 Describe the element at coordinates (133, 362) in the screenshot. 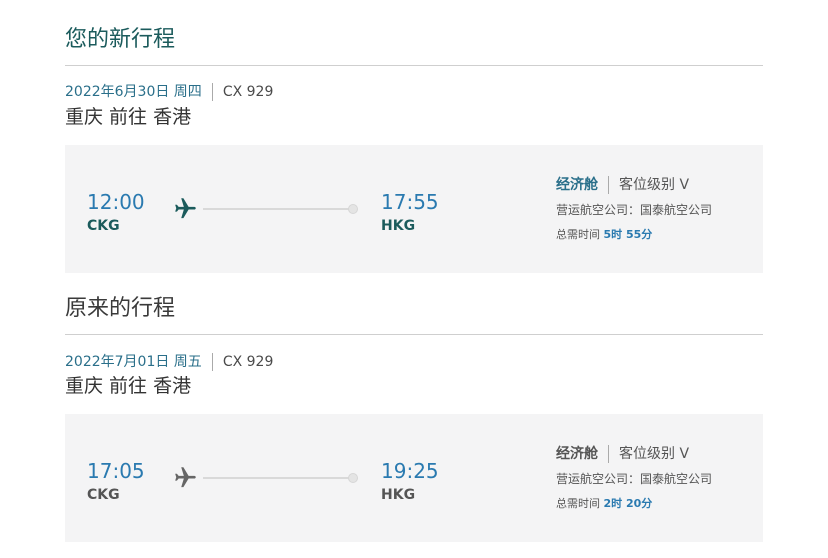

I see `orig-flight-date: 2022年7月01日 周五` at that location.